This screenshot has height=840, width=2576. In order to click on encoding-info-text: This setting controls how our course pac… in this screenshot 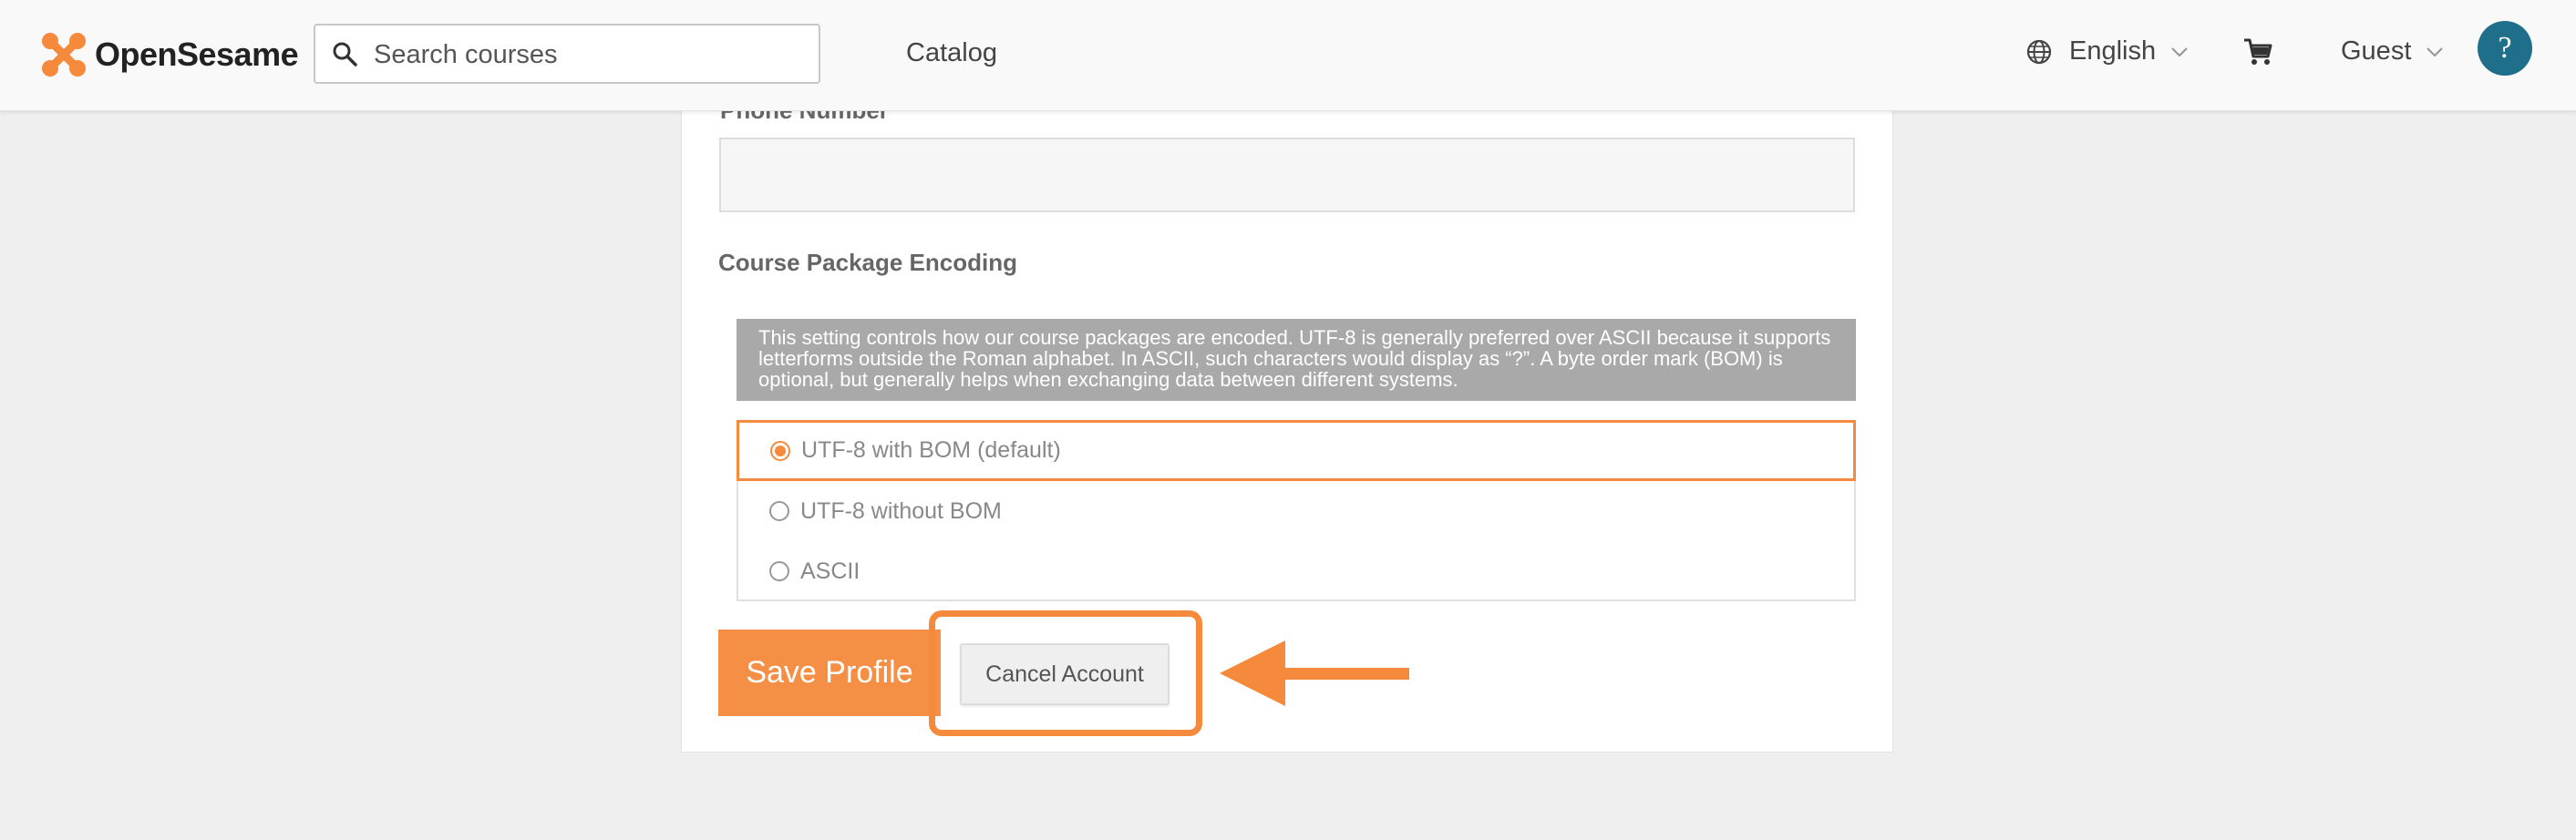, I will do `click(1296, 360)`.